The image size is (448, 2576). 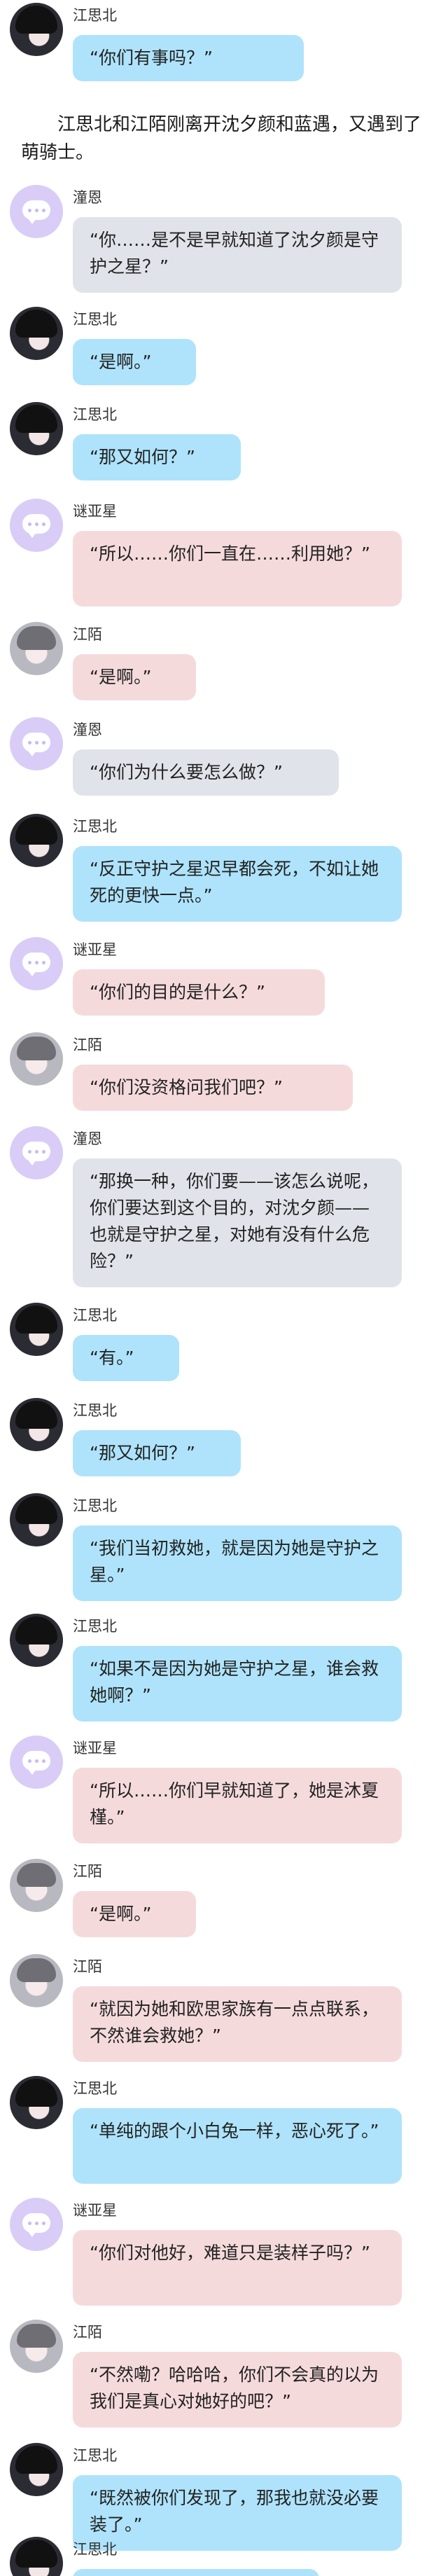 What do you see at coordinates (237, 1563) in the screenshot?
I see `message-bubble: “我们当初救她，就是因为她是守护之星。”` at bounding box center [237, 1563].